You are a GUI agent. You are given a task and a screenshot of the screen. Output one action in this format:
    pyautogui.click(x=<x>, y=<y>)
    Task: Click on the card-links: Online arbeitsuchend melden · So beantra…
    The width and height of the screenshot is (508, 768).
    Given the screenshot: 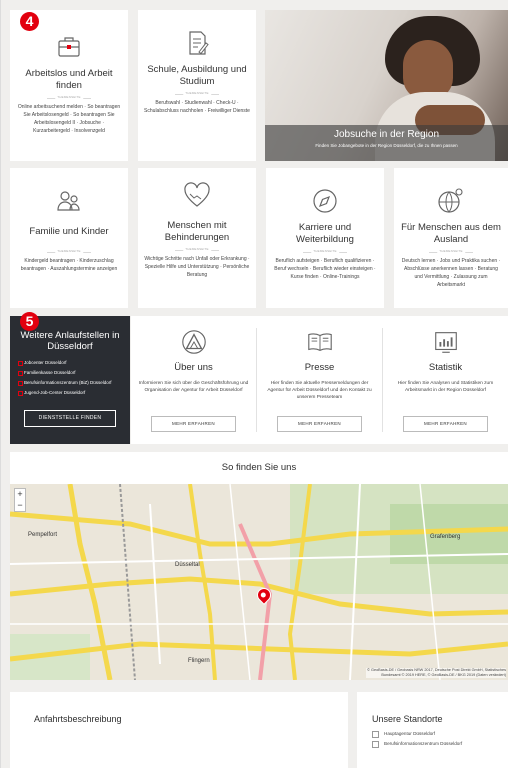 What is the action you would take?
    pyautogui.click(x=69, y=119)
    